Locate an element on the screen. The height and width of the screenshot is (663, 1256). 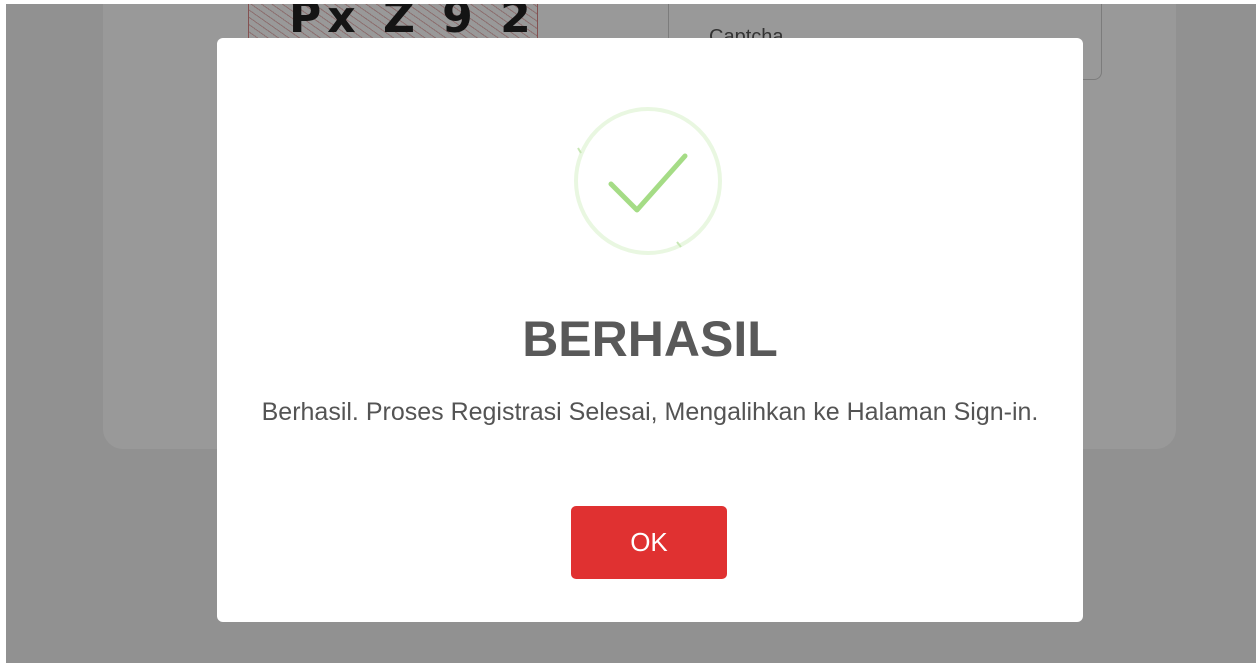
checkmark-success-icon is located at coordinates (648, 181).